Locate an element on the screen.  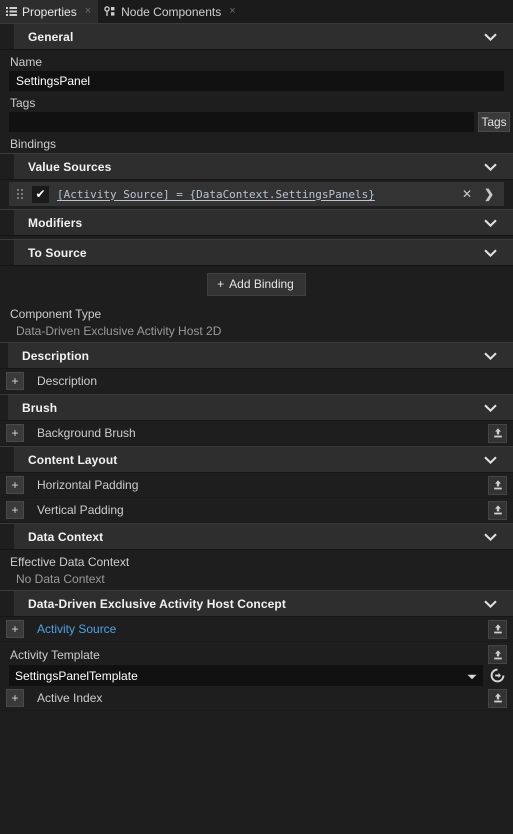
node-components-icon is located at coordinates (110, 11).